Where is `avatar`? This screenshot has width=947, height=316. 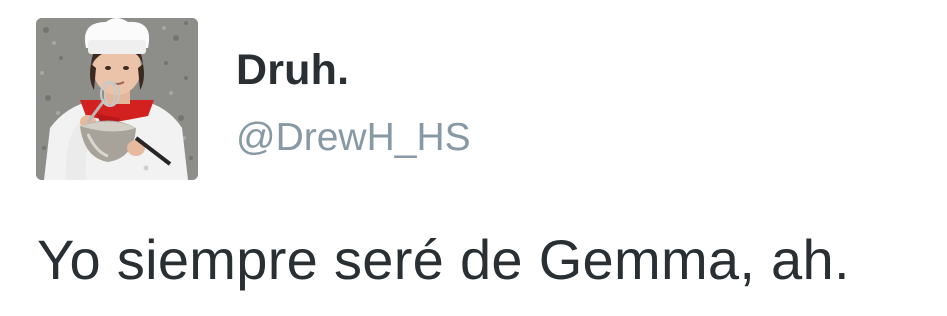
avatar is located at coordinates (117, 99).